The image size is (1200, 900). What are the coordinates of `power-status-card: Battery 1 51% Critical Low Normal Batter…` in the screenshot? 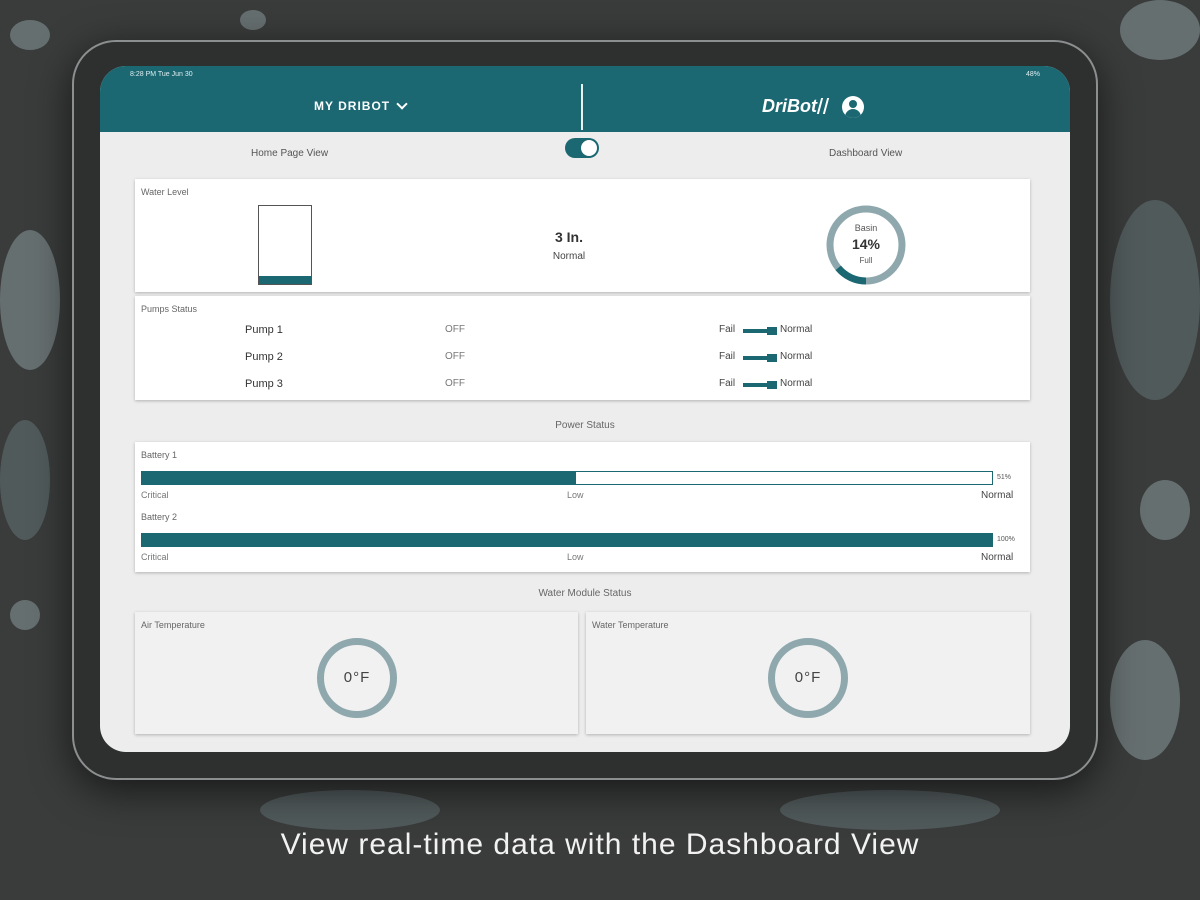 It's located at (582, 507).